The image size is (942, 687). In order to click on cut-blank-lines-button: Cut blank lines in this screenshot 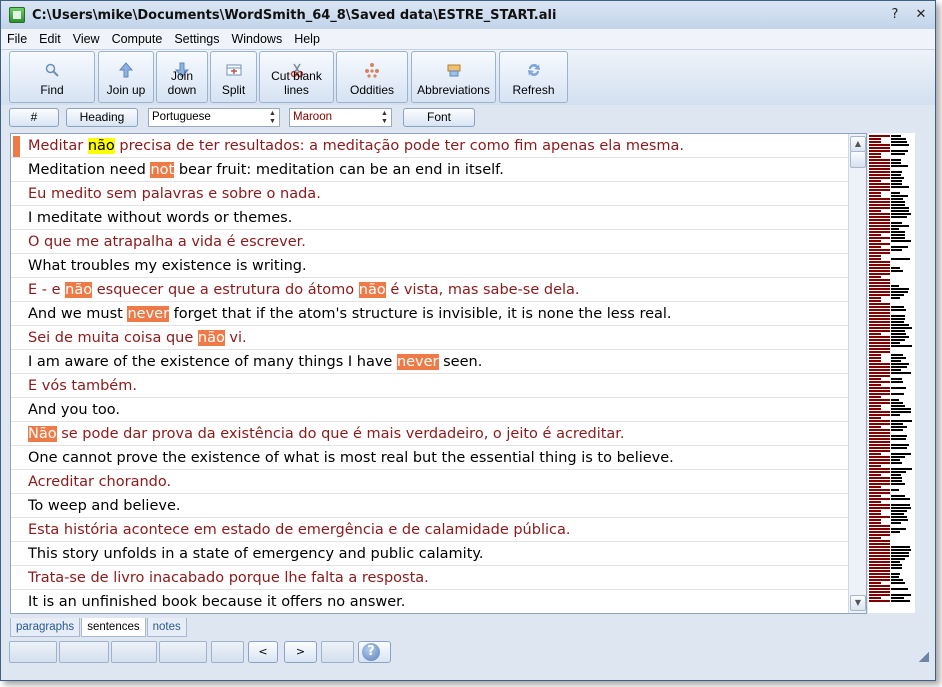, I will do `click(296, 77)`.